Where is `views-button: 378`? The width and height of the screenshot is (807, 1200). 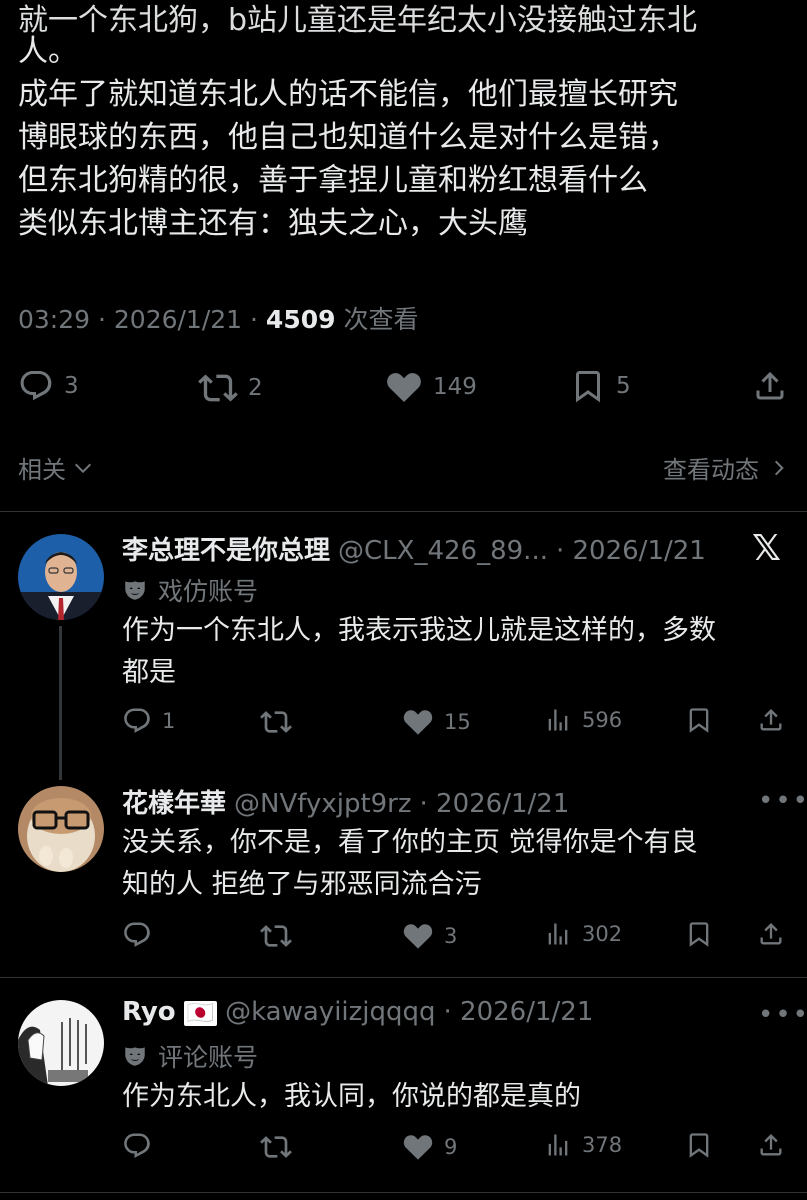 views-button: 378 is located at coordinates (583, 1145).